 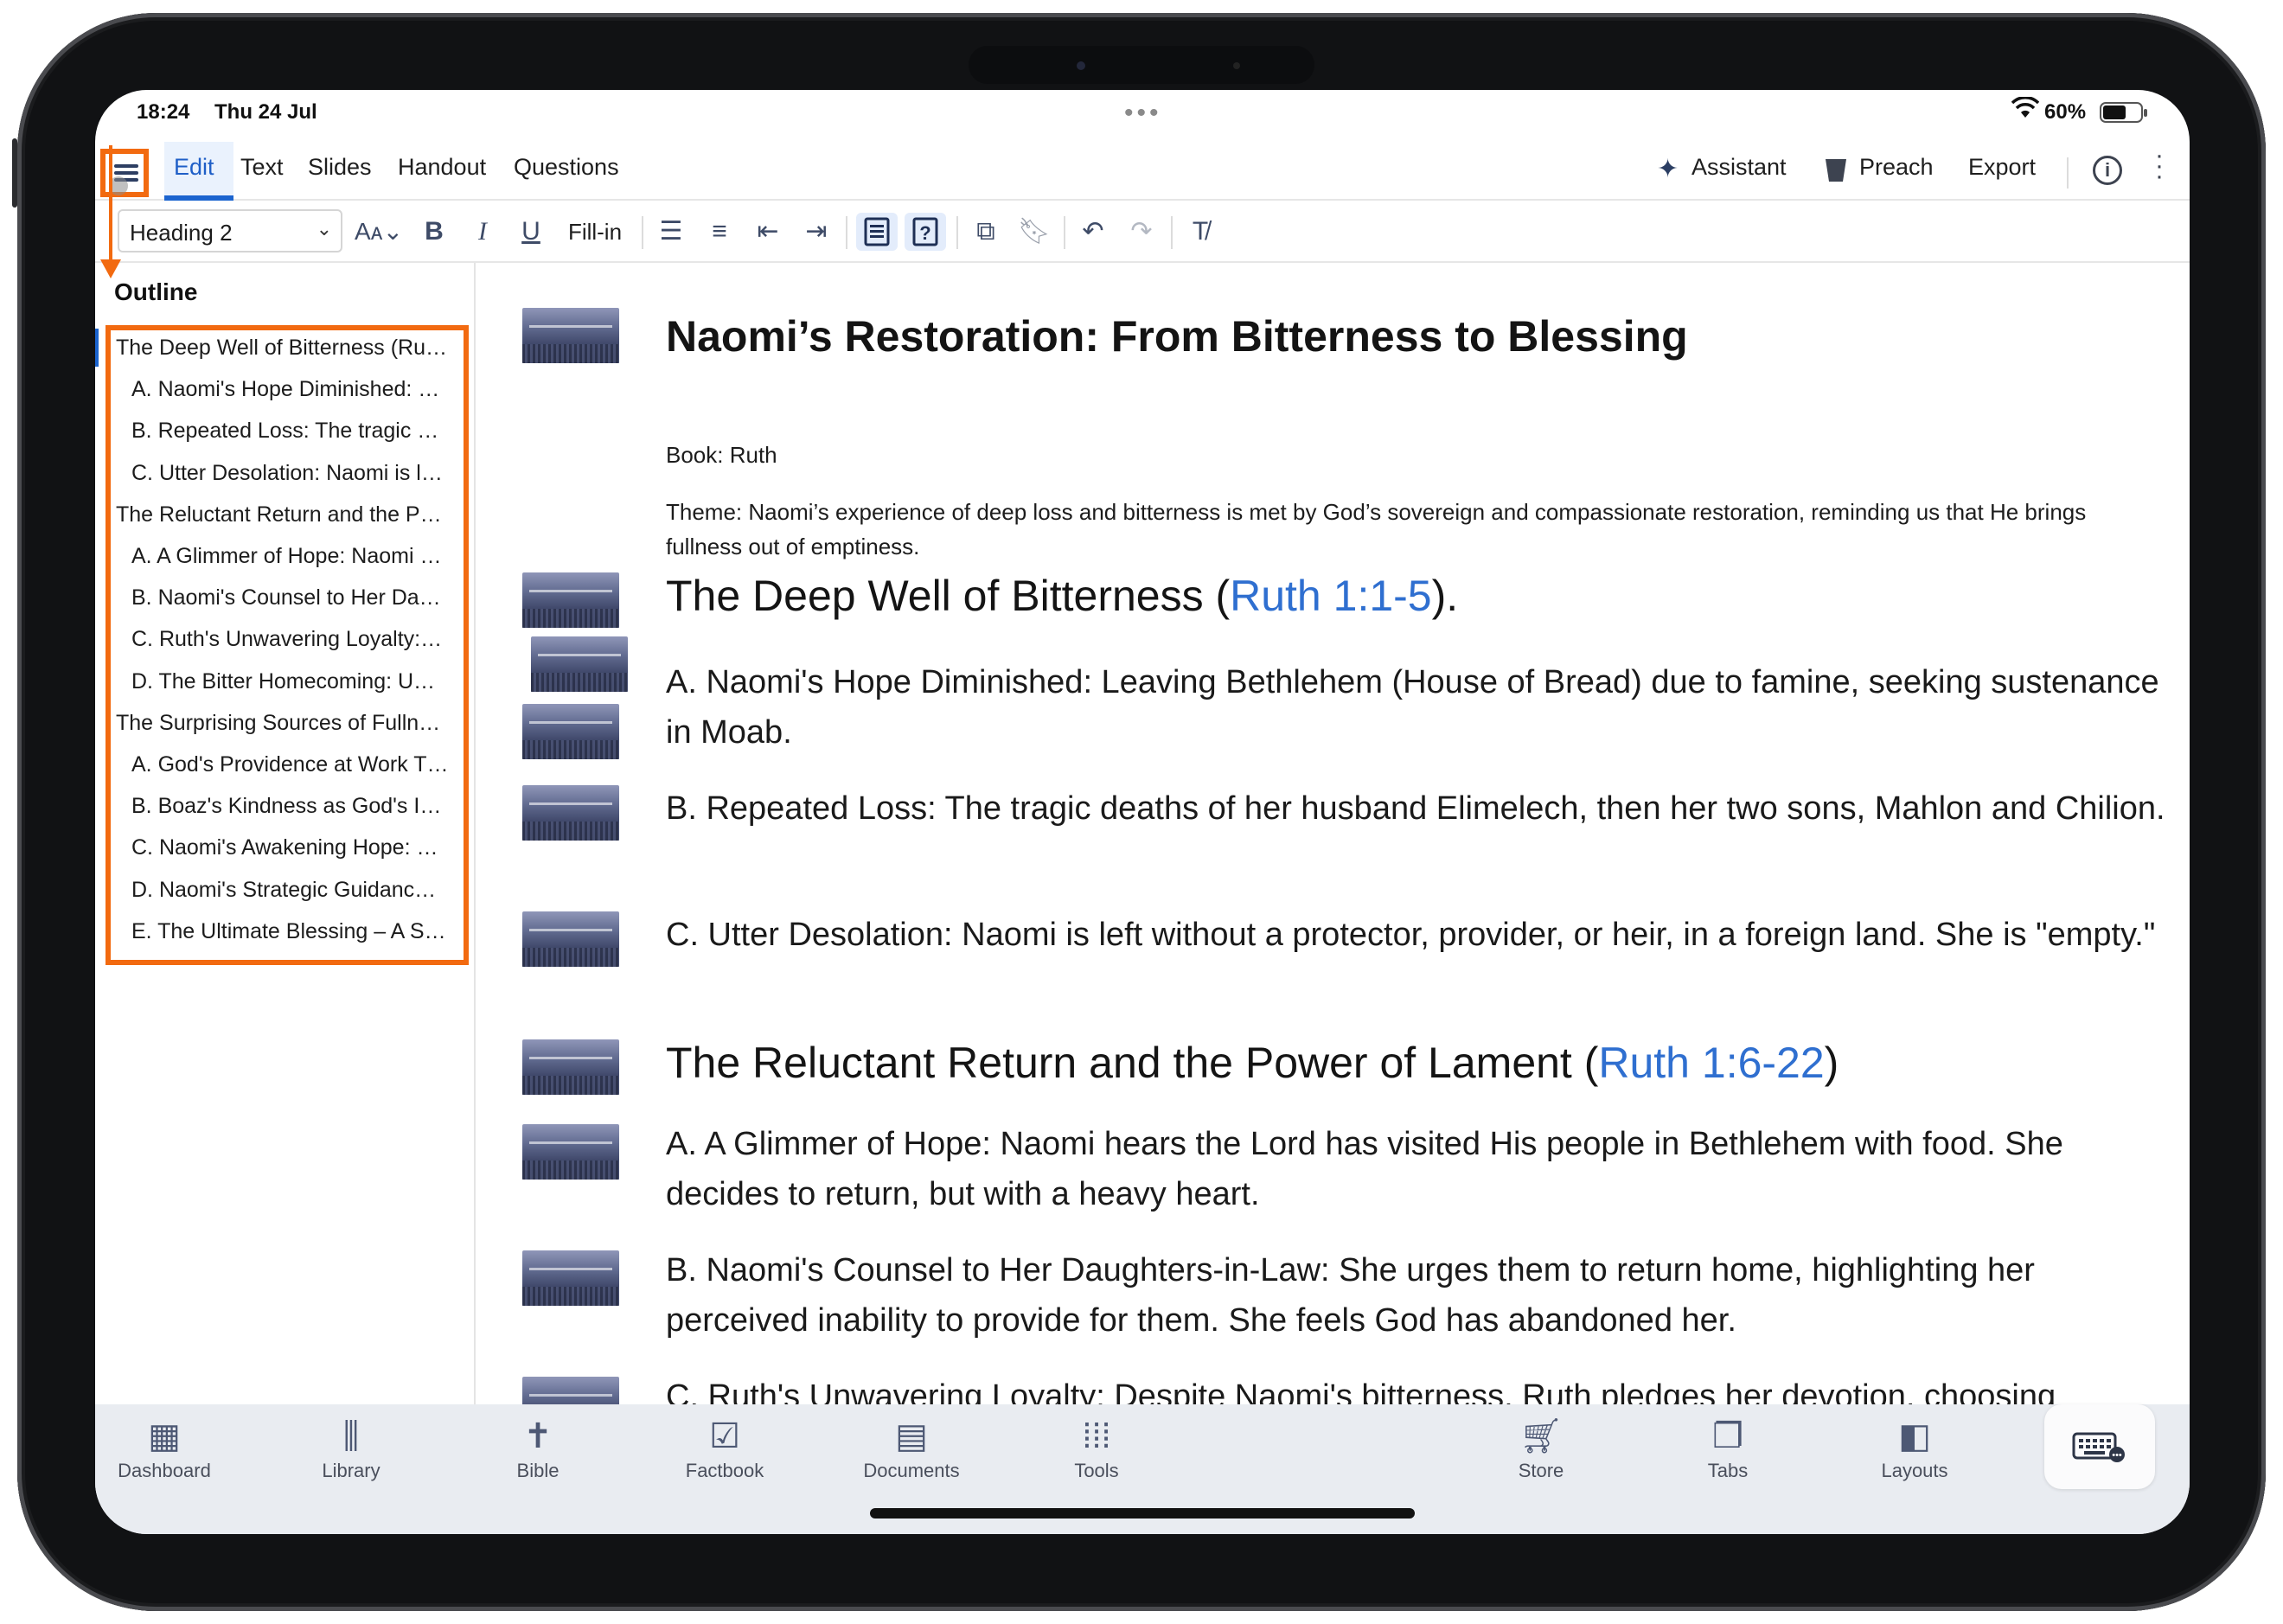 What do you see at coordinates (110, 268) in the screenshot?
I see `annotation-arrowhead` at bounding box center [110, 268].